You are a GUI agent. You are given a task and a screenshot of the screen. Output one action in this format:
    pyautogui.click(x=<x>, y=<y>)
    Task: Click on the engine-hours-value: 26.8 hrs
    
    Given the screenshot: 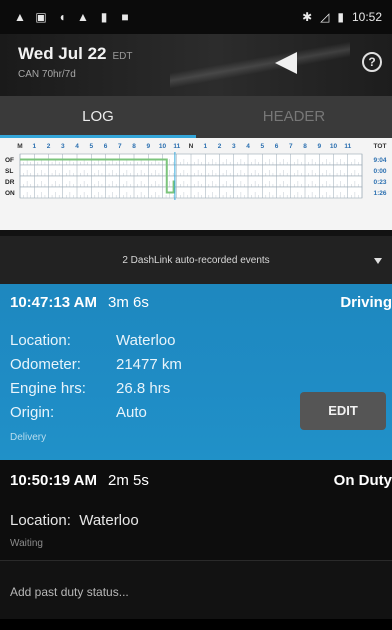 What is the action you would take?
    pyautogui.click(x=143, y=388)
    